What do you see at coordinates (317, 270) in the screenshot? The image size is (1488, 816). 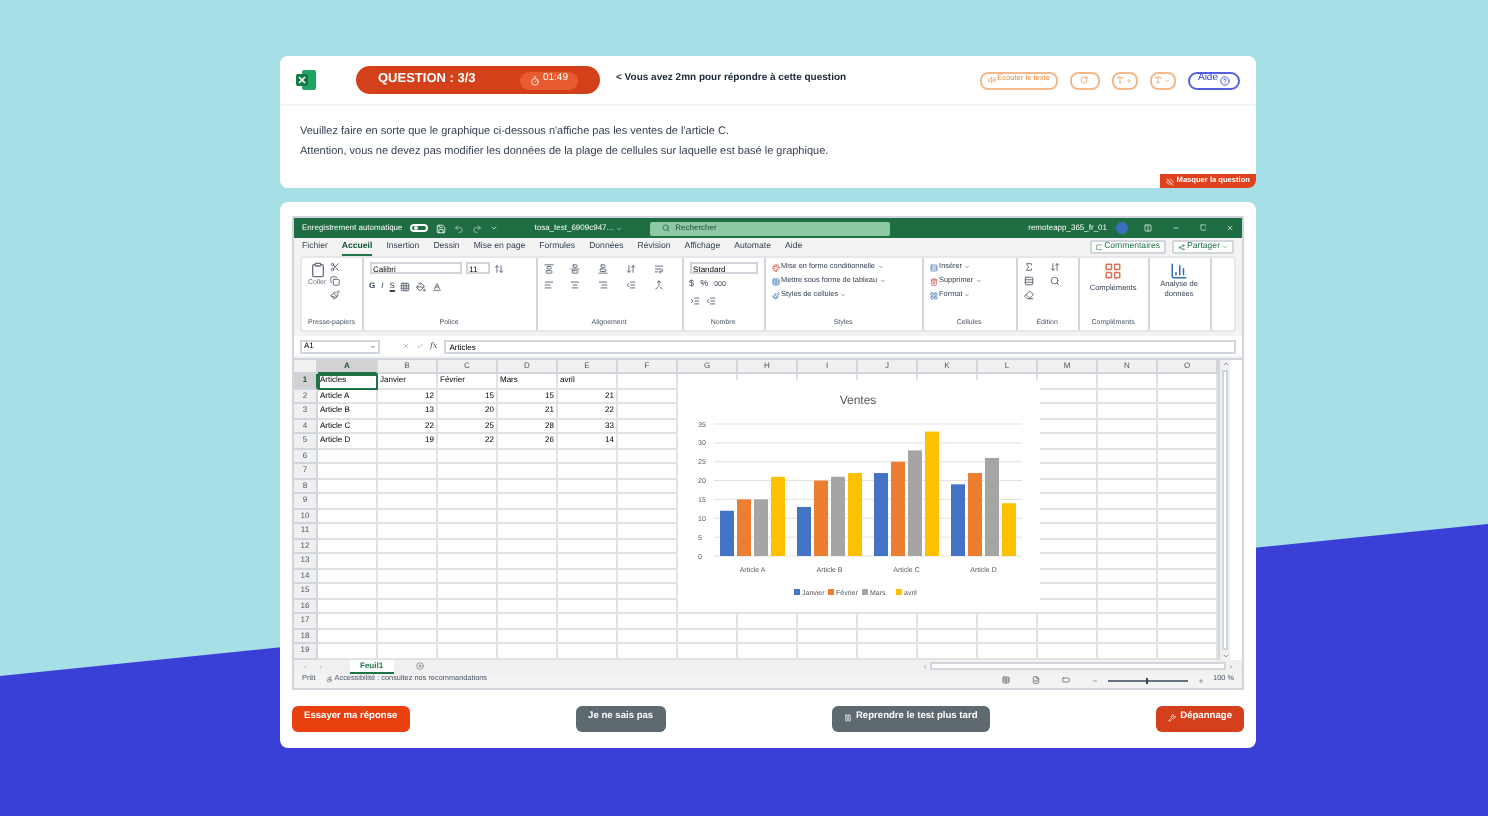 I see `clipboard-icon` at bounding box center [317, 270].